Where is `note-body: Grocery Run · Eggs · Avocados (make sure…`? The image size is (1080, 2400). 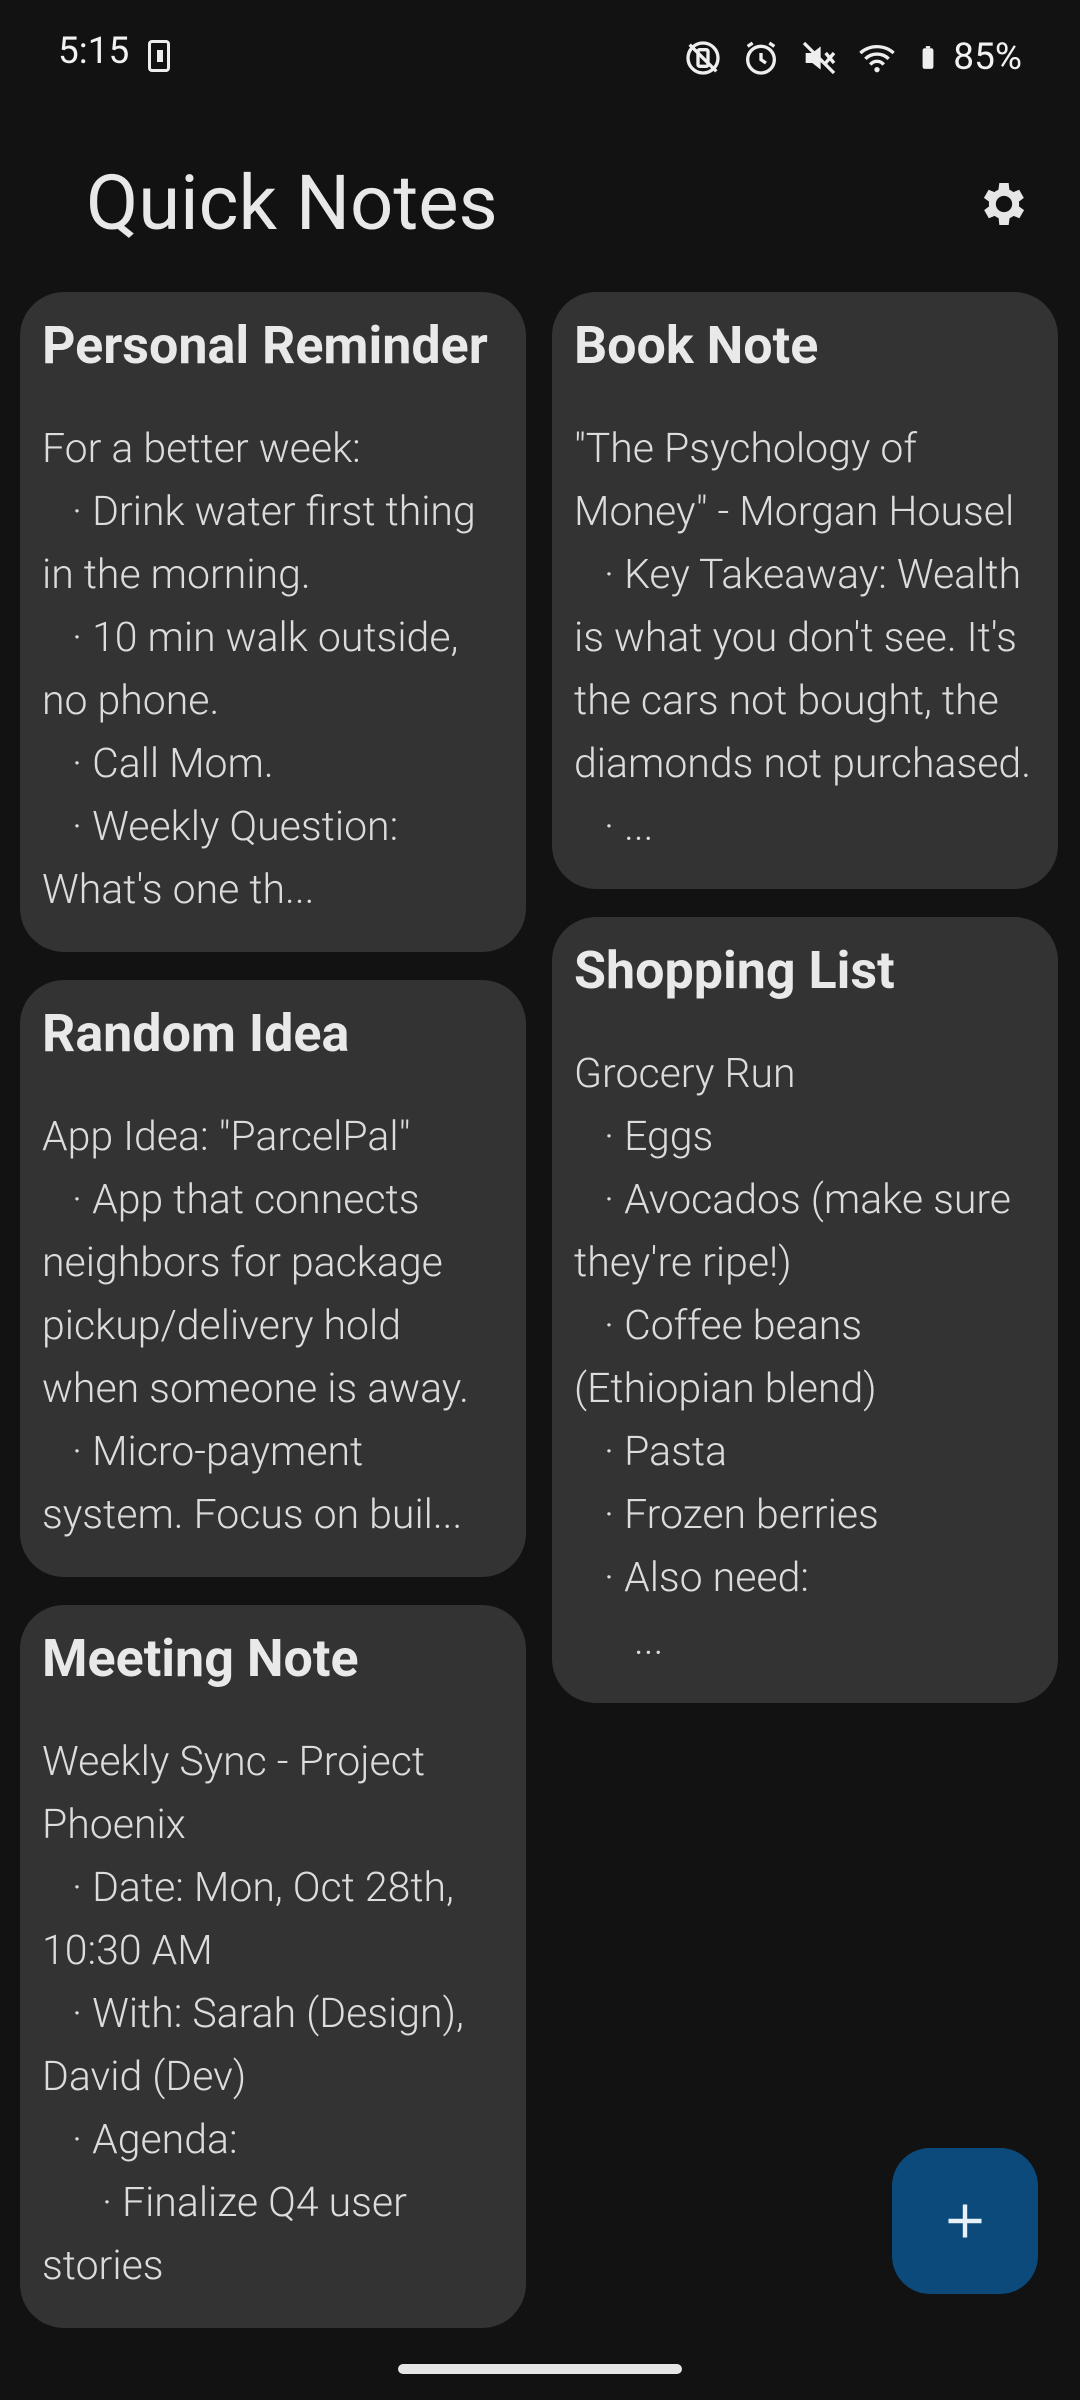 note-body: Grocery Run · Eggs · Avocados (make sure… is located at coordinates (793, 1357).